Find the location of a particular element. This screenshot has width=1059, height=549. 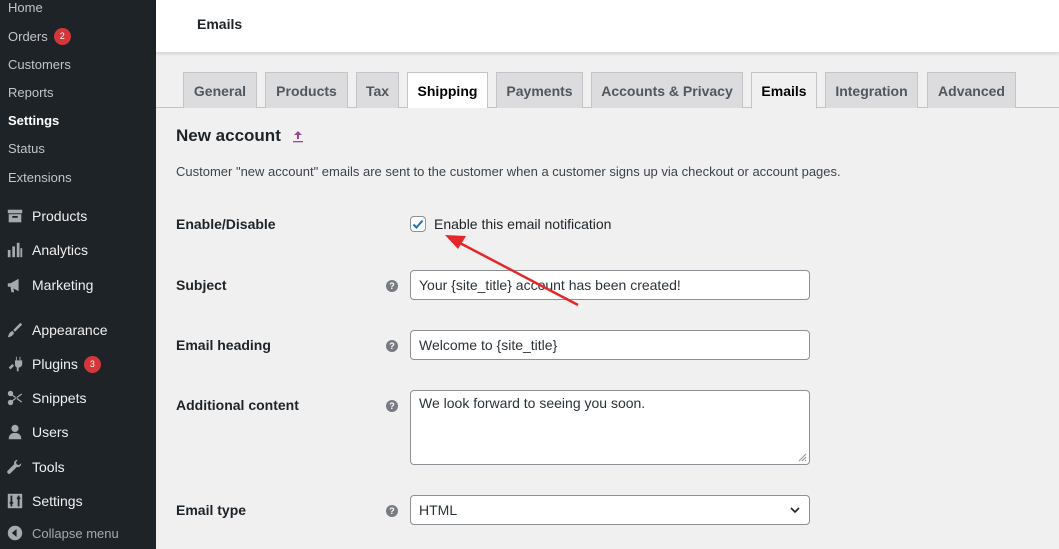

tab-accounts-privacy: Accounts & Privacy is located at coordinates (667, 90).